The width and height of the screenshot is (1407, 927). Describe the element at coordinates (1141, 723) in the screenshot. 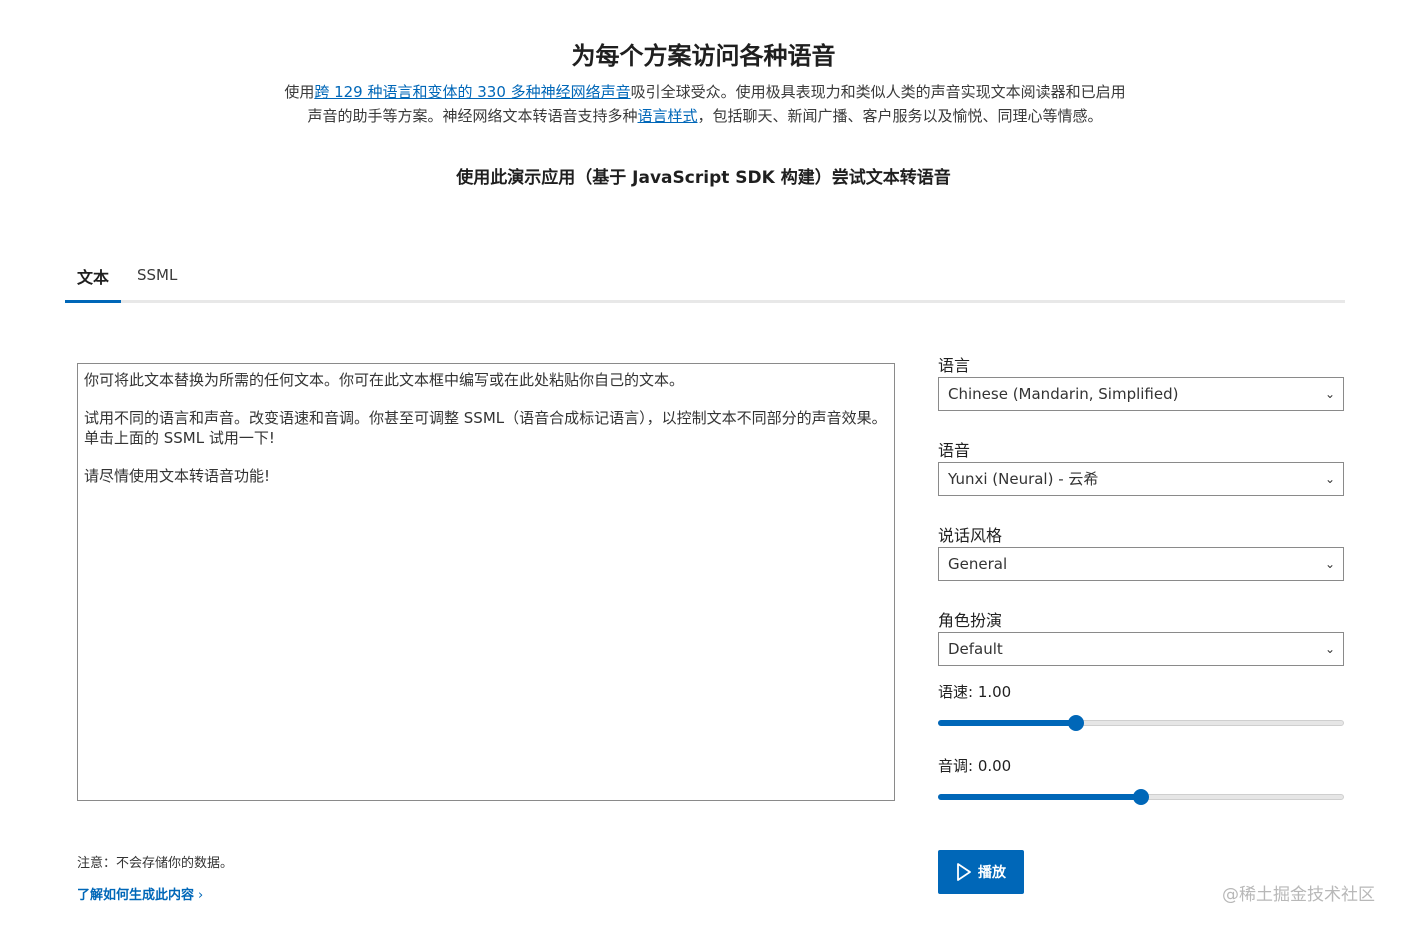

I see `rate-slider` at that location.